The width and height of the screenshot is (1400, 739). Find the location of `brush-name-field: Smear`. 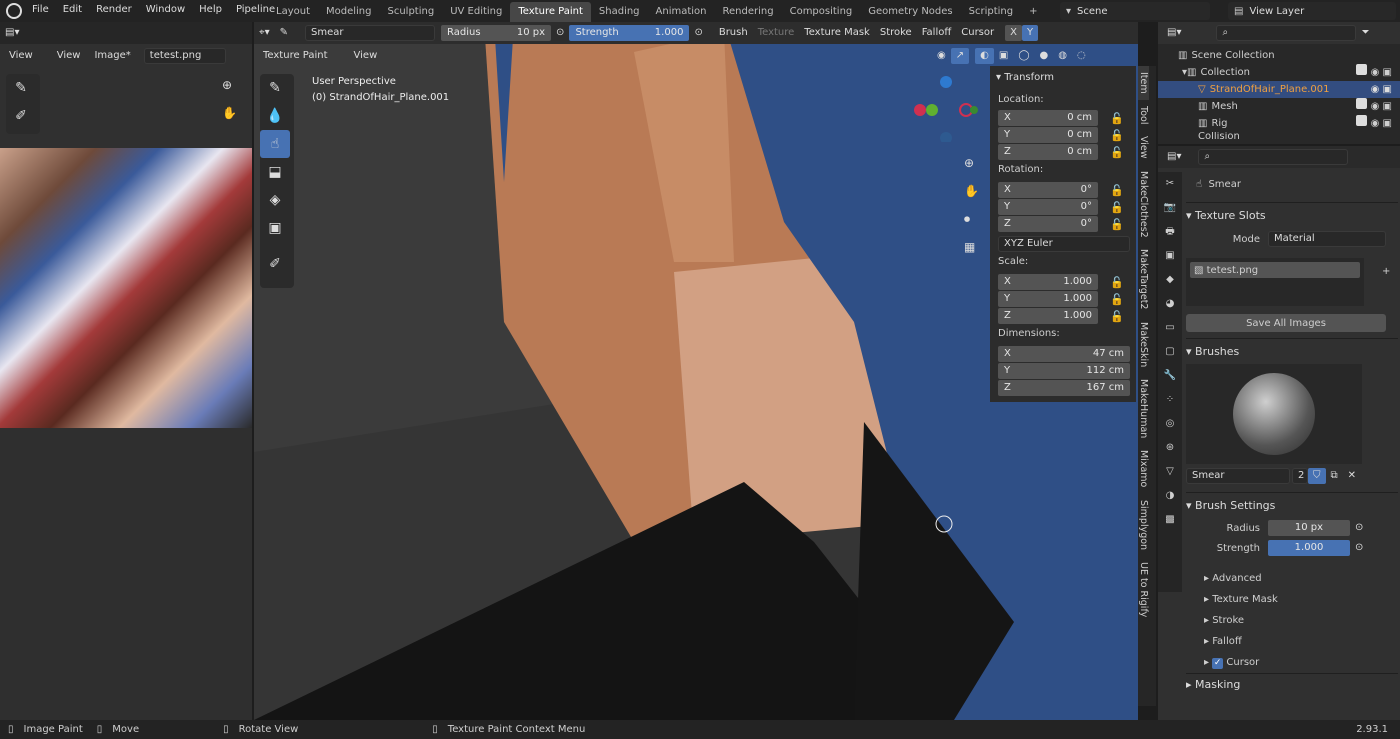

brush-name-field: Smear is located at coordinates (370, 33).